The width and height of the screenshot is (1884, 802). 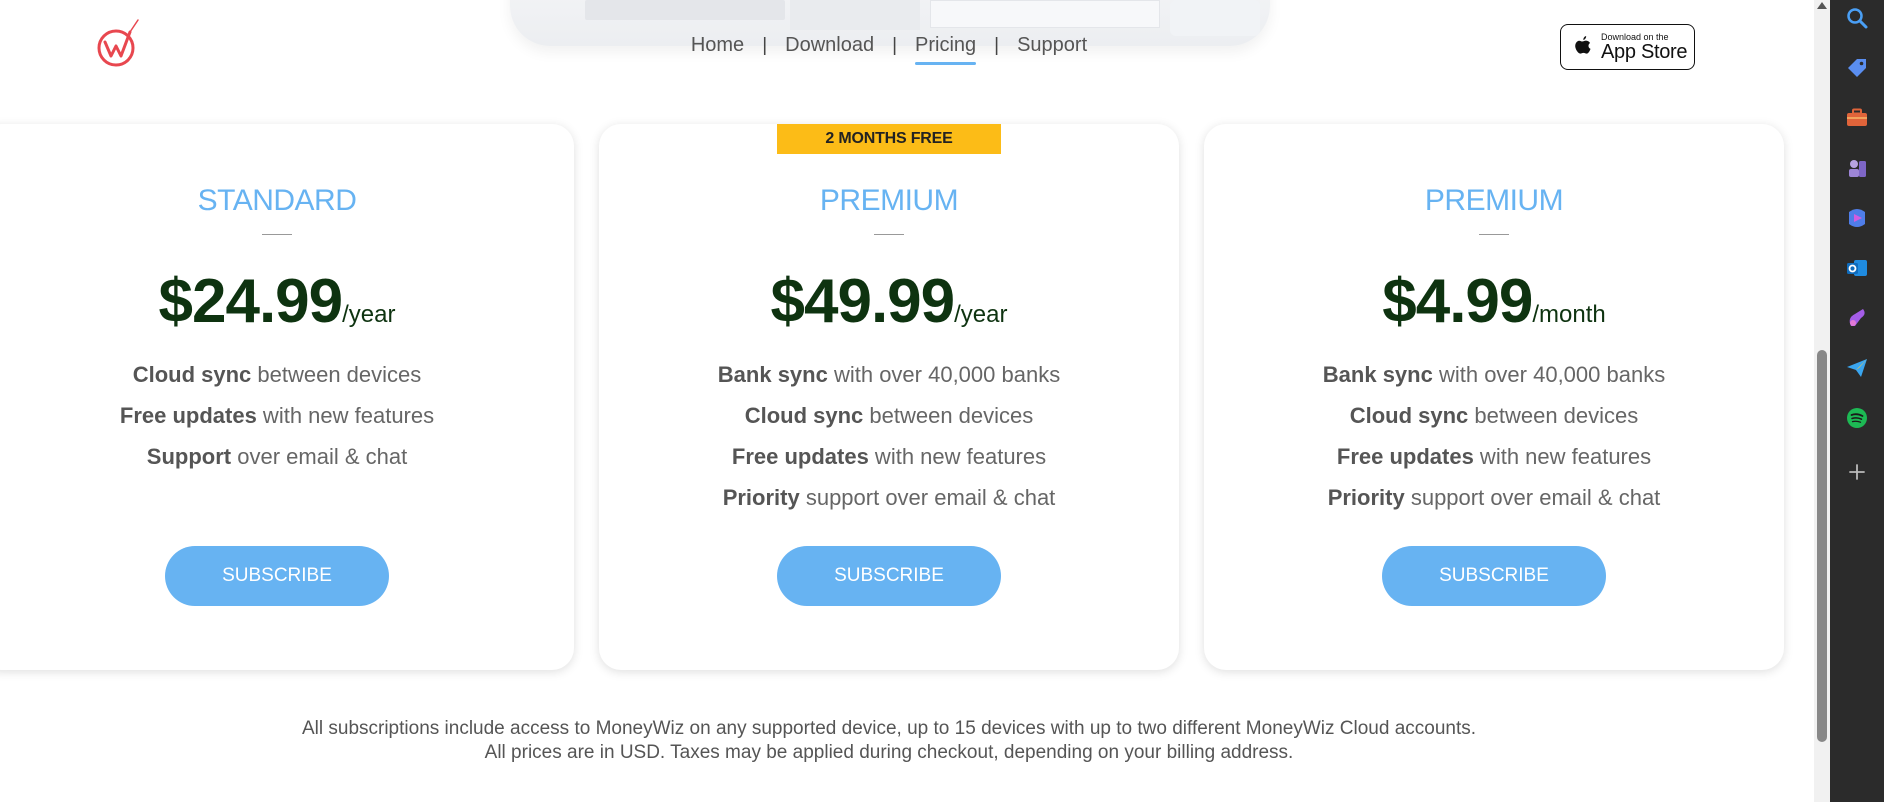 I want to click on promo-ribbon: 2 MONTHS FREE, so click(x=889, y=139).